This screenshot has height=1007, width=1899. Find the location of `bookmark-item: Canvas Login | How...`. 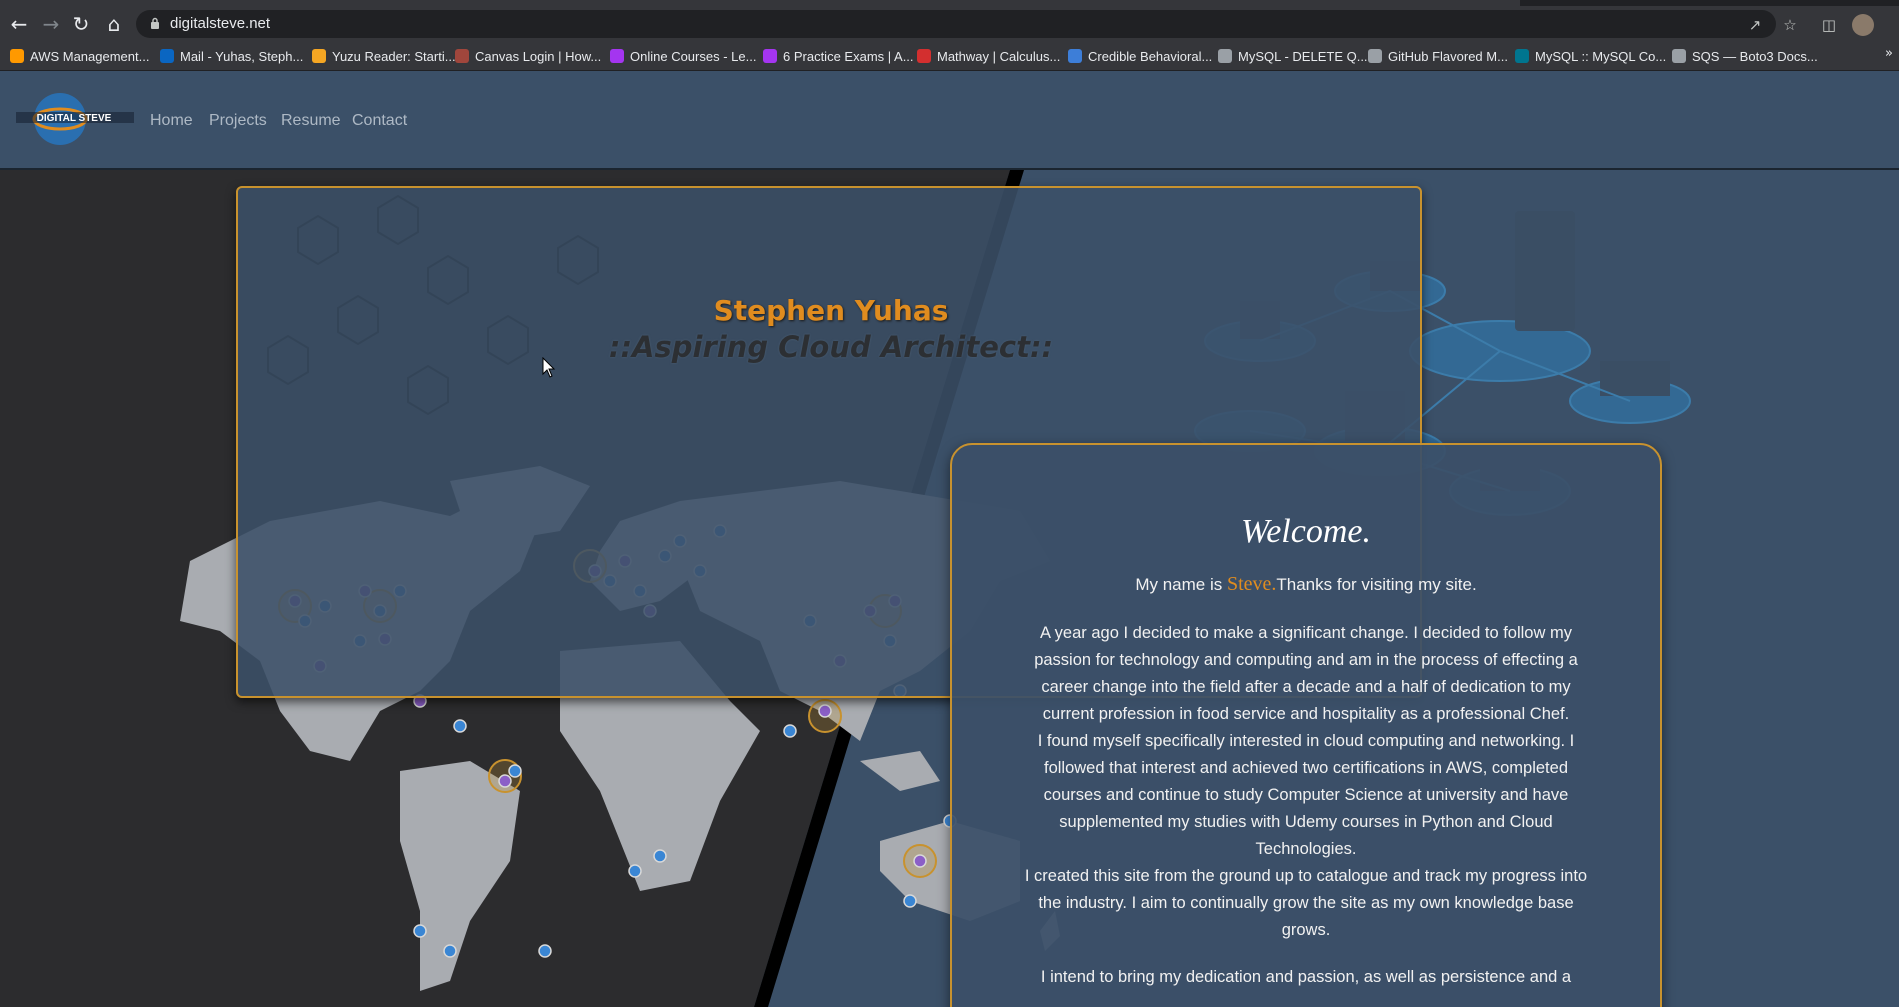

bookmark-item: Canvas Login | How... is located at coordinates (528, 56).